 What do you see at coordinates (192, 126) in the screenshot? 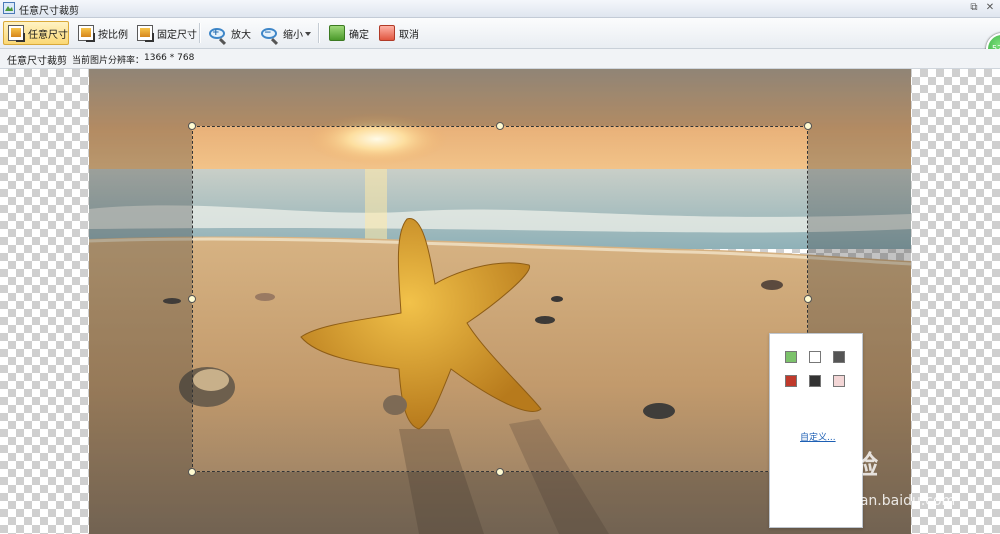
I see `crop-handle-top-left` at bounding box center [192, 126].